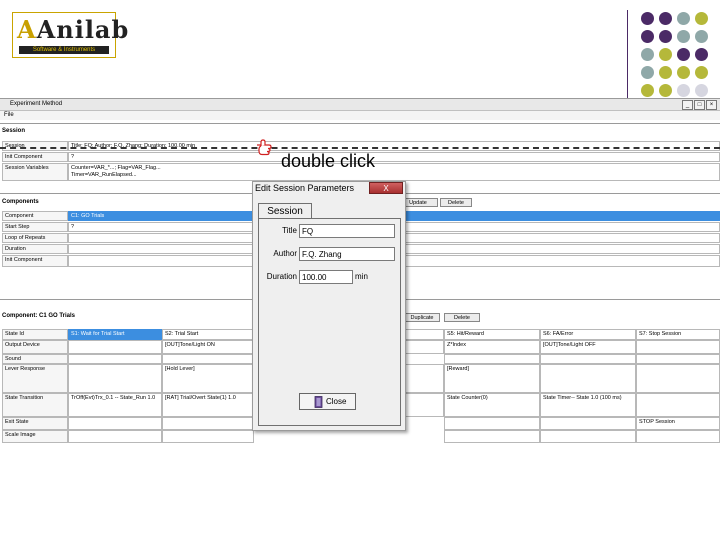 The height and width of the screenshot is (540, 720). What do you see at coordinates (687, 105) in the screenshot?
I see `minimize-button: _` at bounding box center [687, 105].